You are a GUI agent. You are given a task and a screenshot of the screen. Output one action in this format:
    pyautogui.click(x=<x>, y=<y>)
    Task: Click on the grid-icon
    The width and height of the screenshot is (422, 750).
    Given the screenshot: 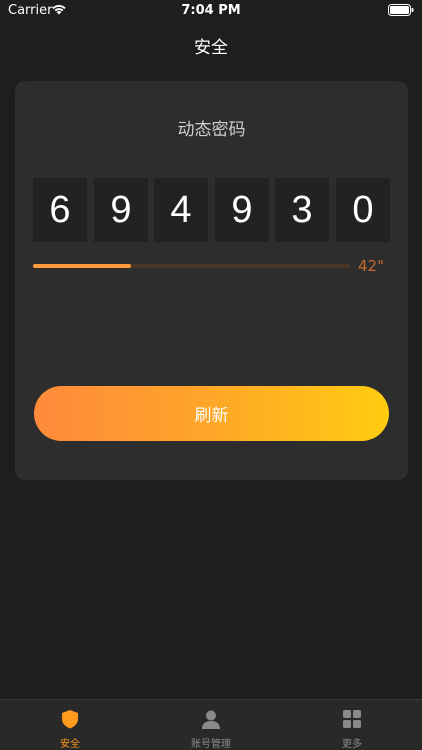 What is the action you would take?
    pyautogui.click(x=352, y=719)
    